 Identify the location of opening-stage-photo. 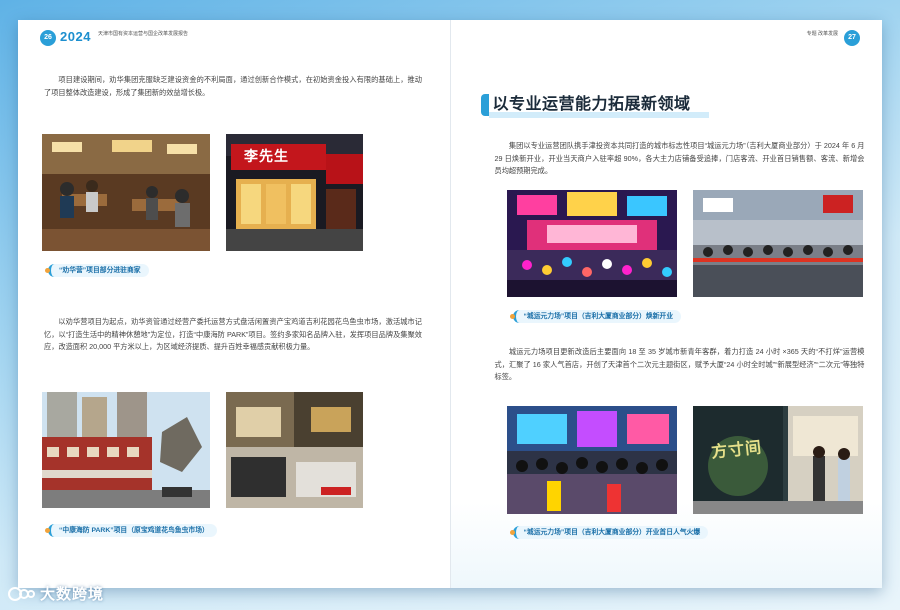
(591, 243).